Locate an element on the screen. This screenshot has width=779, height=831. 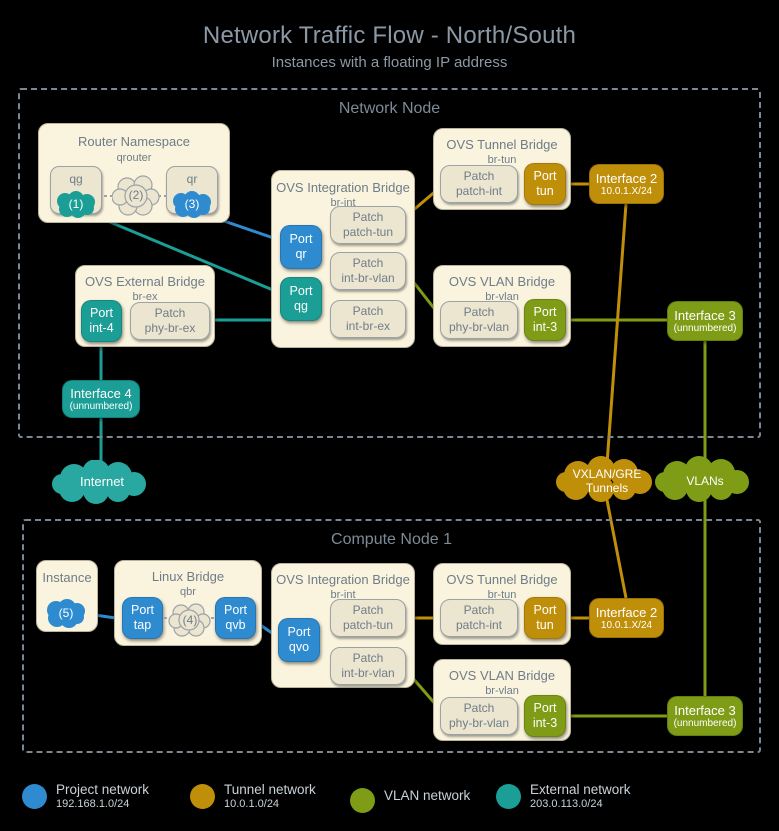
comp-br-vlan-port-int3: Port int-3 is located at coordinates (545, 716).